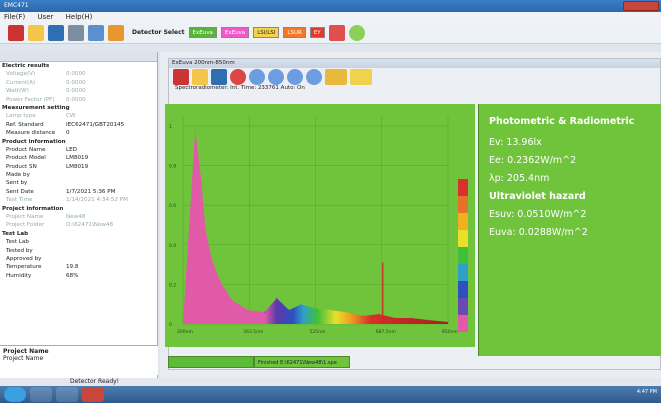 This screenshot has height=403, width=661. Describe the element at coordinates (238, 76) in the screenshot. I see `stop-icon` at that location.